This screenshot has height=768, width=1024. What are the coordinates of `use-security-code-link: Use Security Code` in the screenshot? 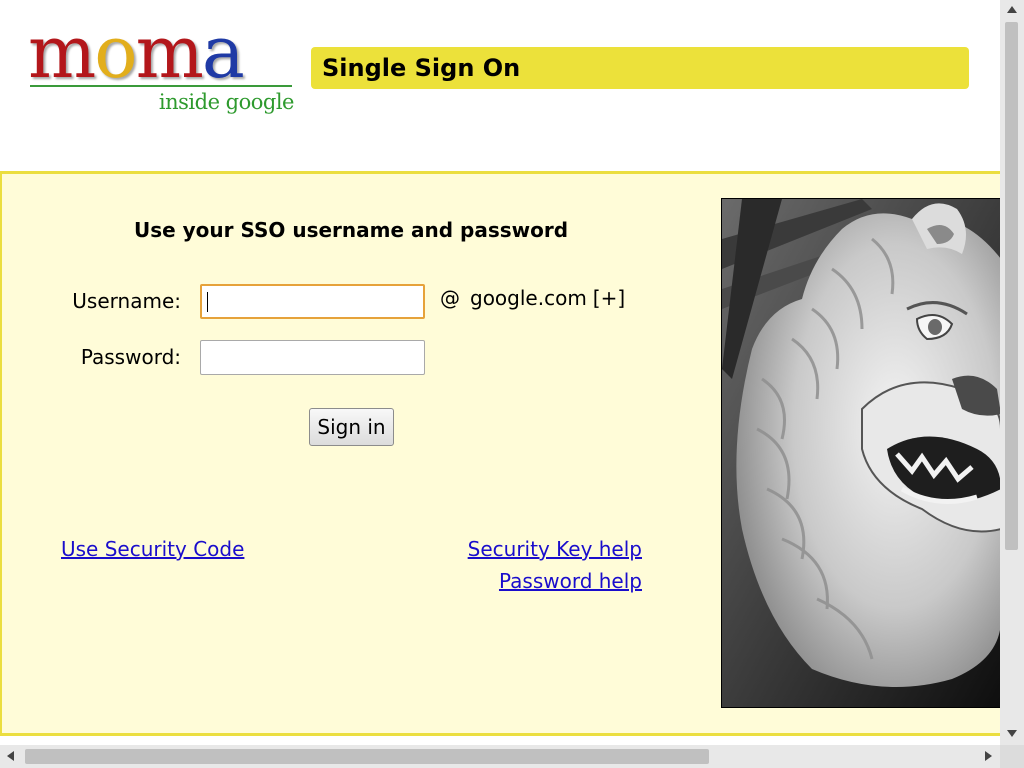 It's located at (152, 549).